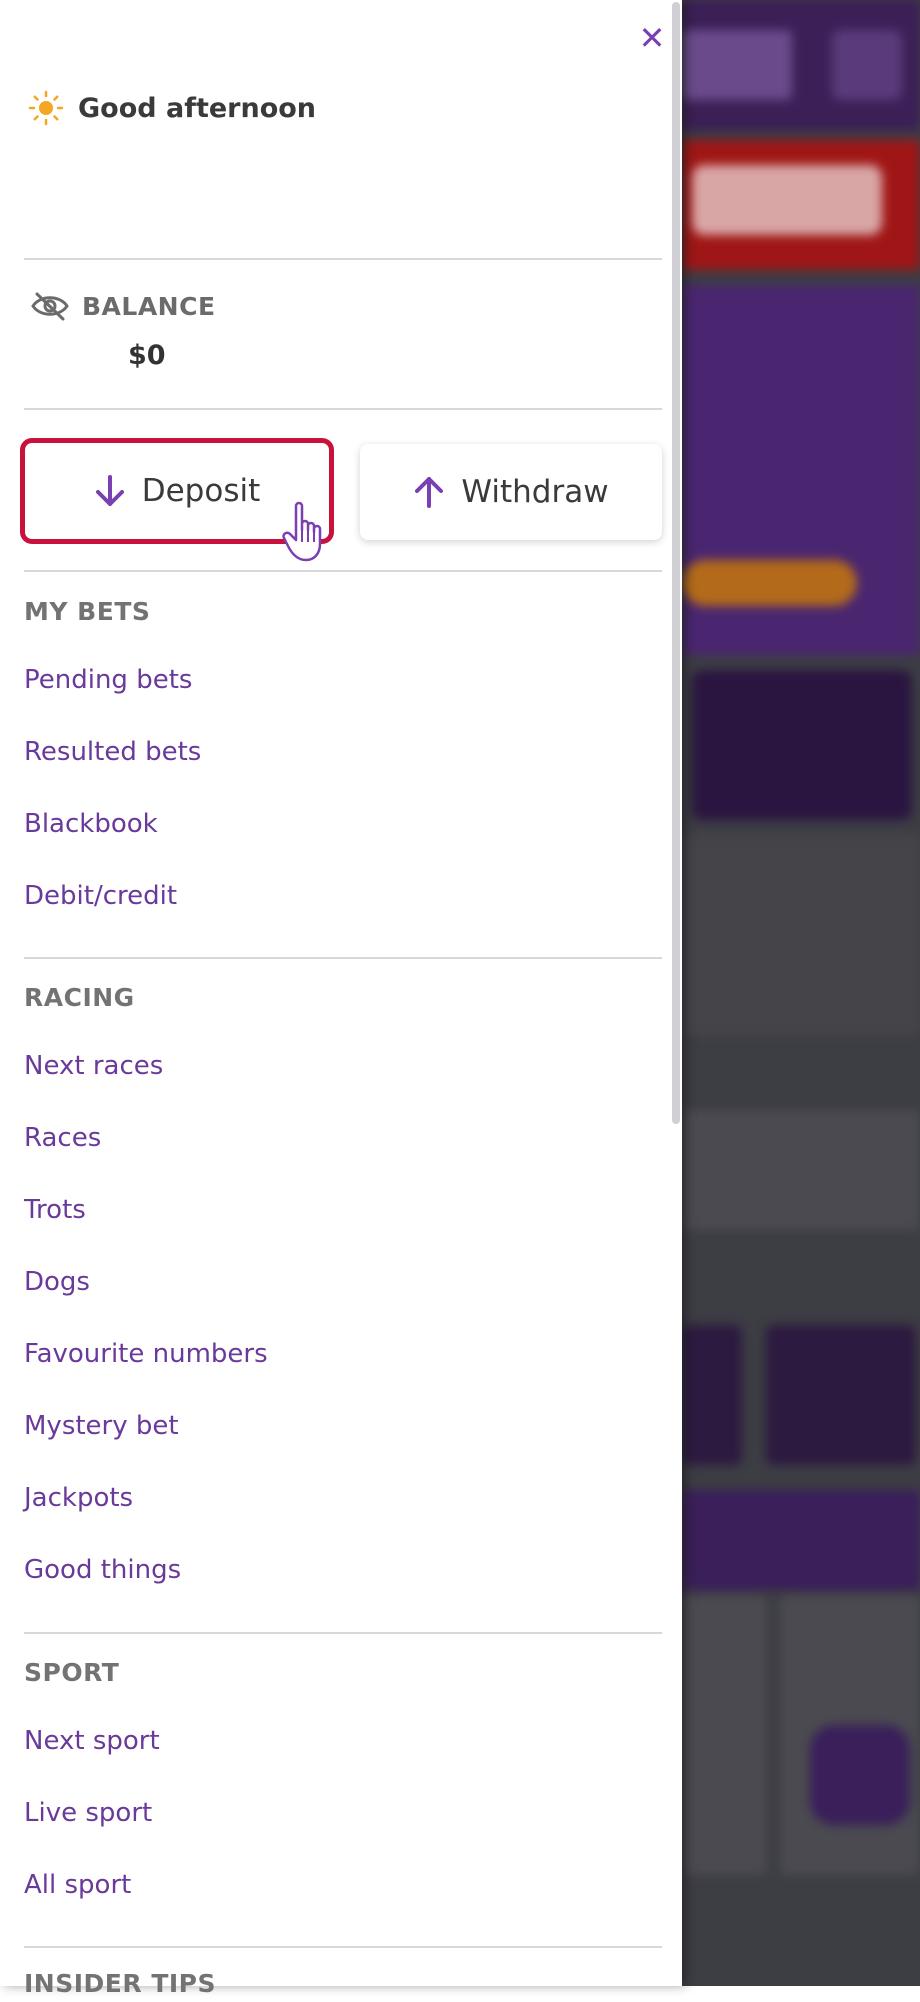 Image resolution: width=920 pixels, height=2002 pixels. I want to click on sun-icon, so click(46, 108).